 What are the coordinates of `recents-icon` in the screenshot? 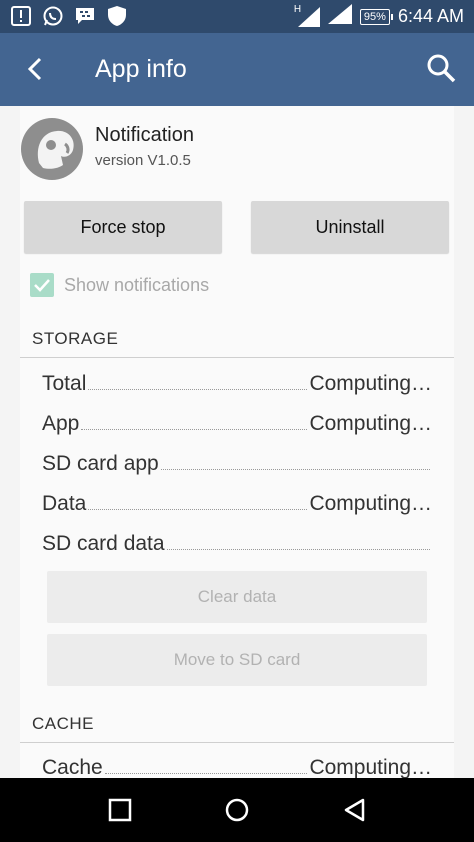 It's located at (120, 810).